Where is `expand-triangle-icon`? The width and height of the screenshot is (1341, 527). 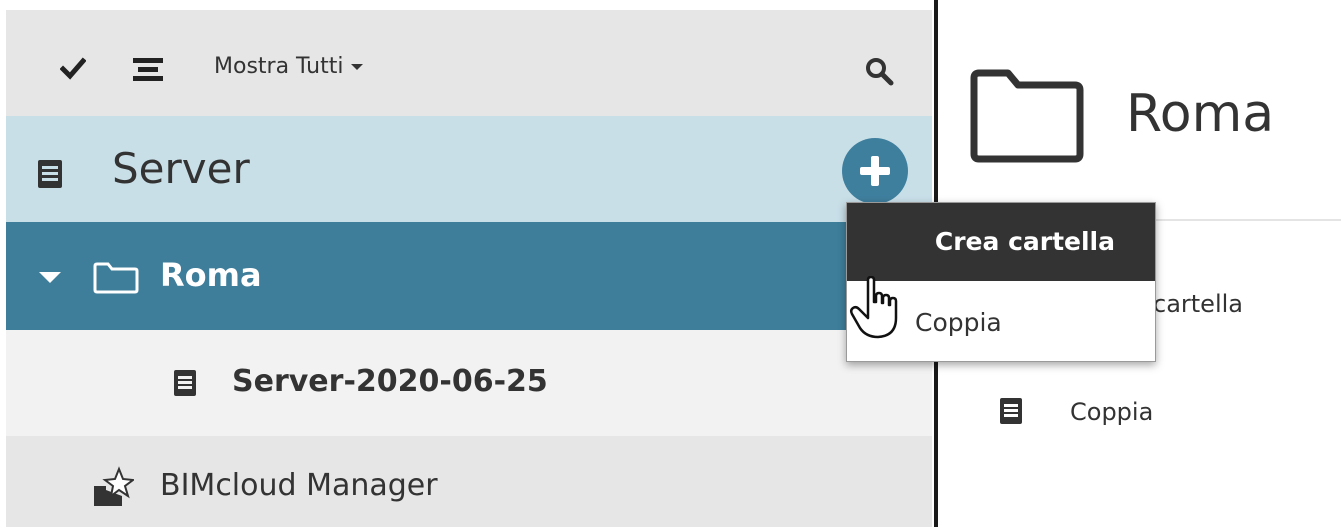 expand-triangle-icon is located at coordinates (50, 277).